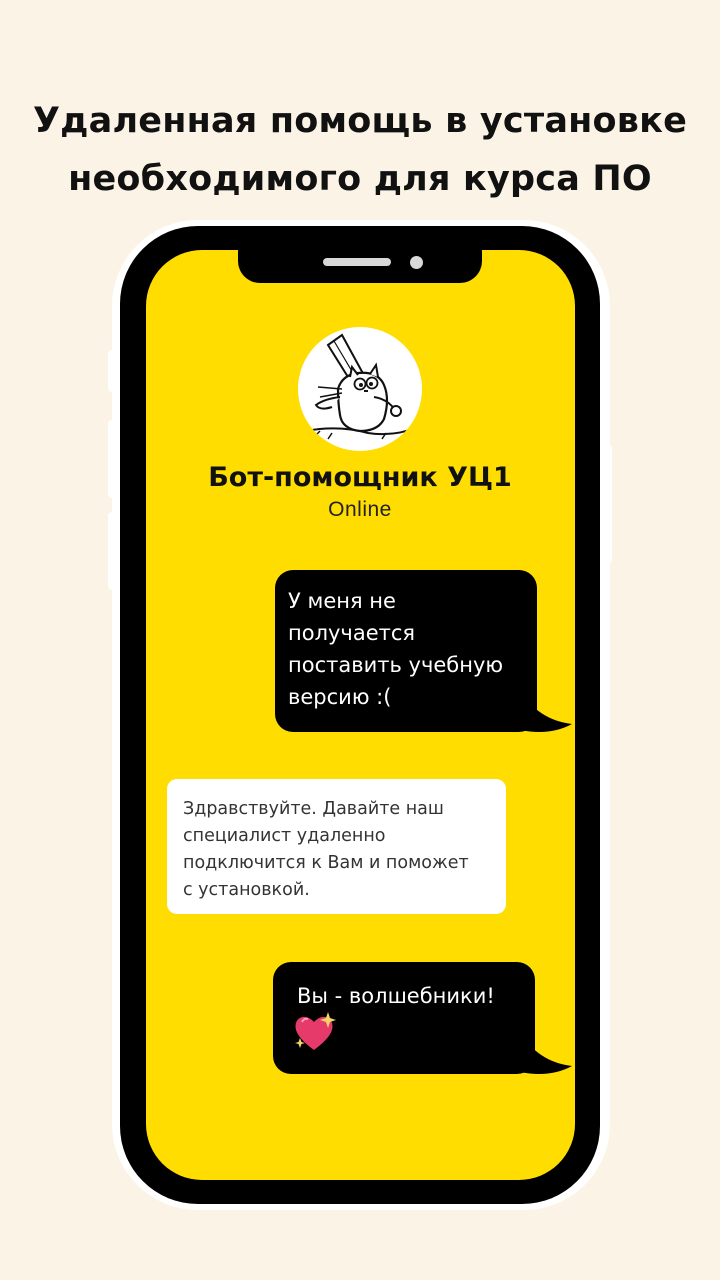  I want to click on speaker-grille, so click(357, 262).